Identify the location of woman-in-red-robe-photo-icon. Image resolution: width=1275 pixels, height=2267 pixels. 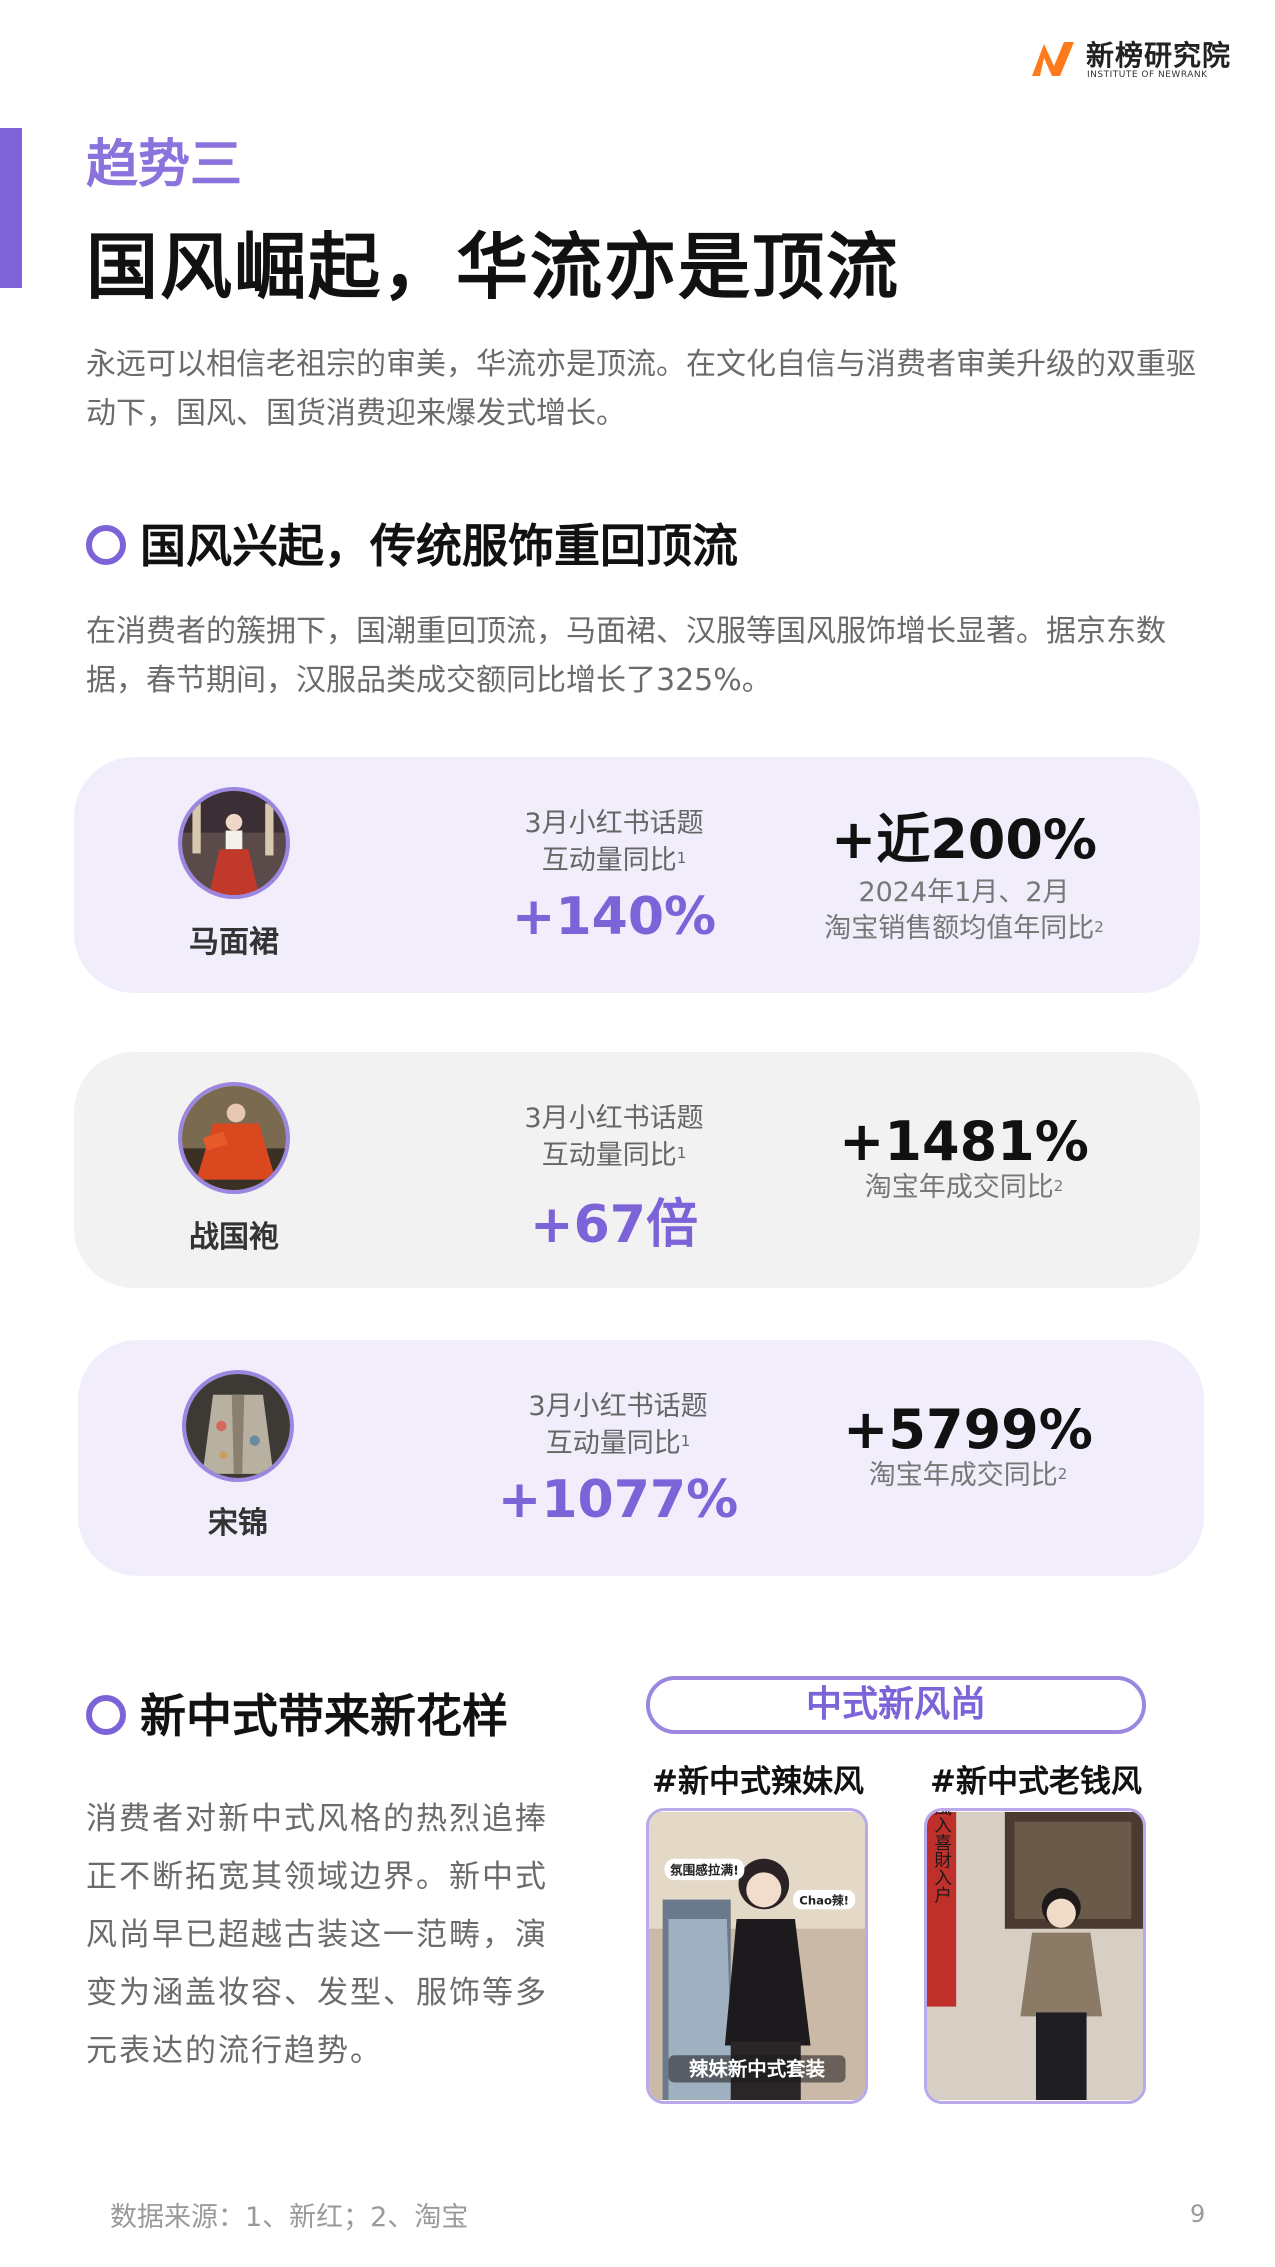
(234, 1138).